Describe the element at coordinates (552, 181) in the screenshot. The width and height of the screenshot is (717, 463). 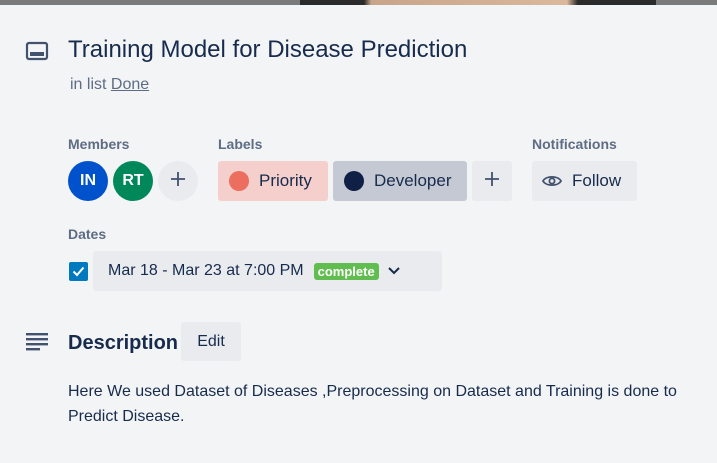
I see `eye-icon` at that location.